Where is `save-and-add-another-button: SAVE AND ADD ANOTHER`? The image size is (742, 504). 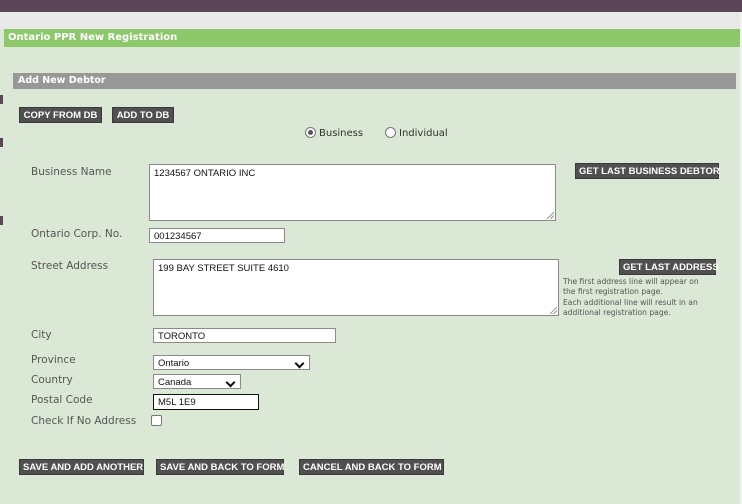 save-and-add-another-button: SAVE AND ADD ANOTHER is located at coordinates (81, 467).